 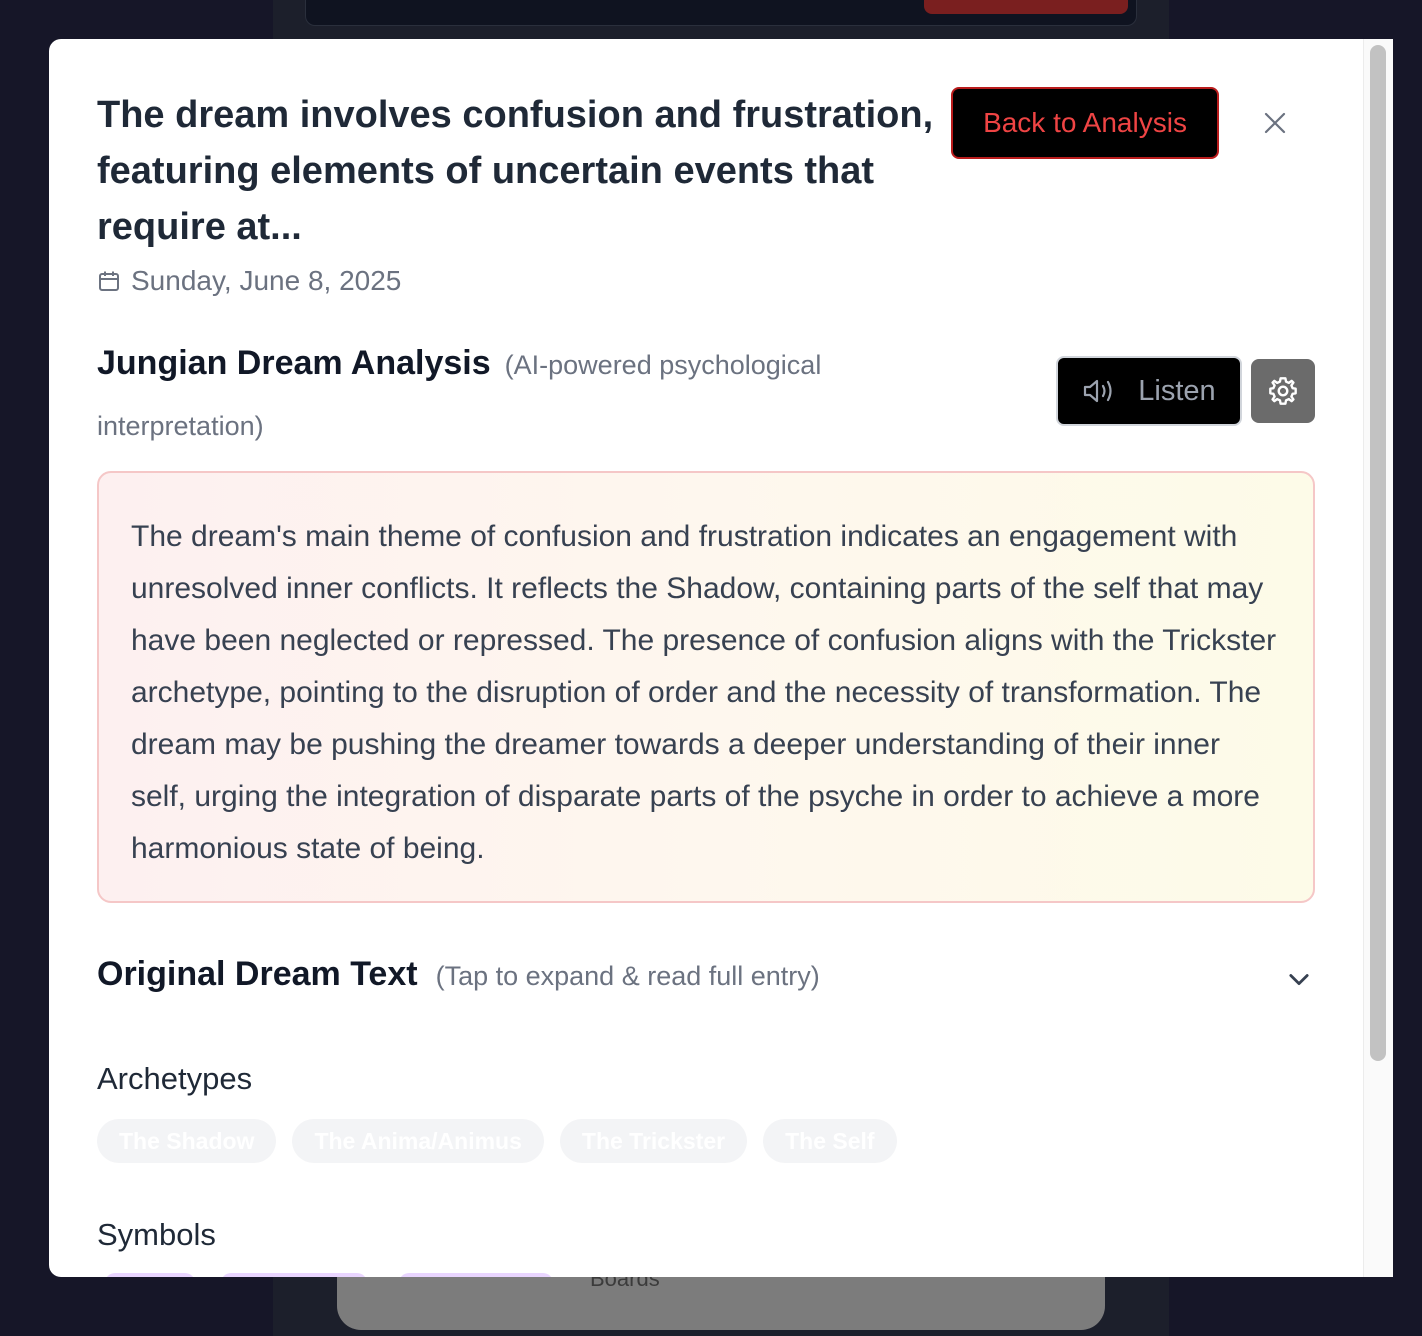 What do you see at coordinates (1378, 553) in the screenshot?
I see `scrollbar-thumb` at bounding box center [1378, 553].